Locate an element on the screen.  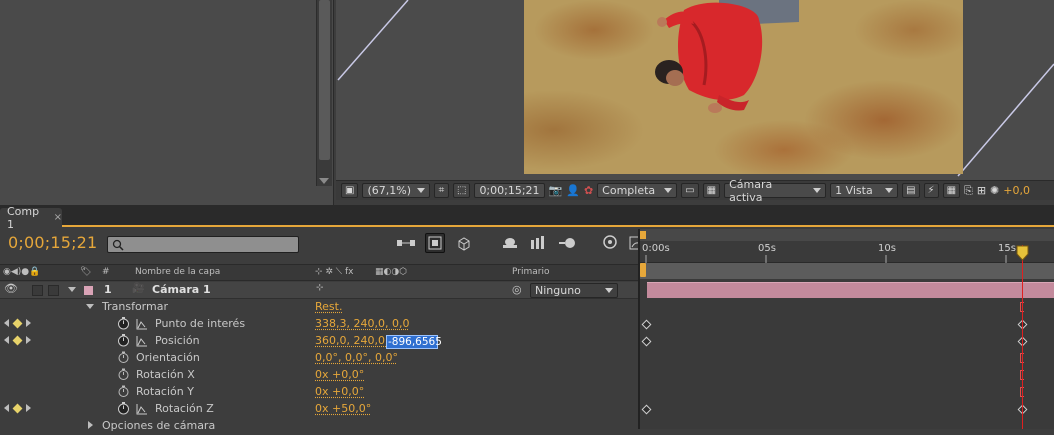
point-of-interest-value: 338,3, 240,0, 0,0 is located at coordinates (362, 323).